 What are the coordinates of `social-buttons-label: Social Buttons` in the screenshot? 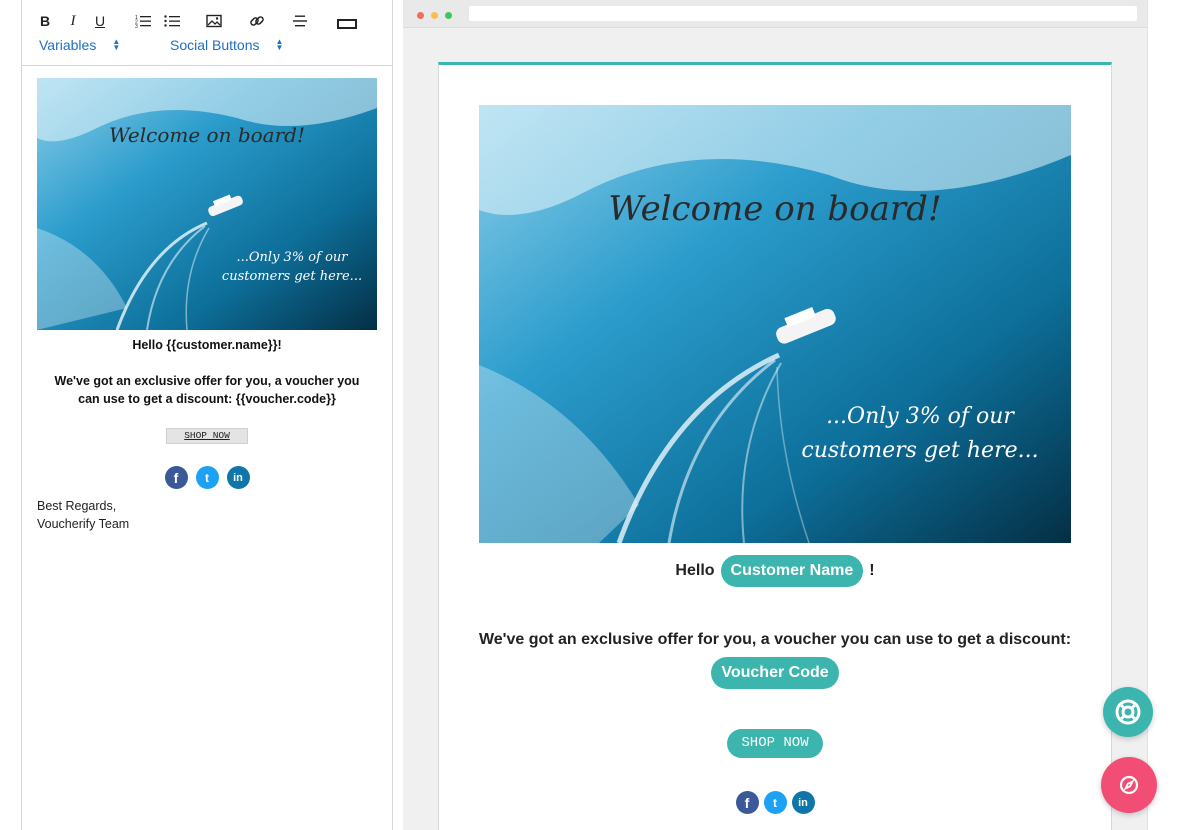 It's located at (215, 45).